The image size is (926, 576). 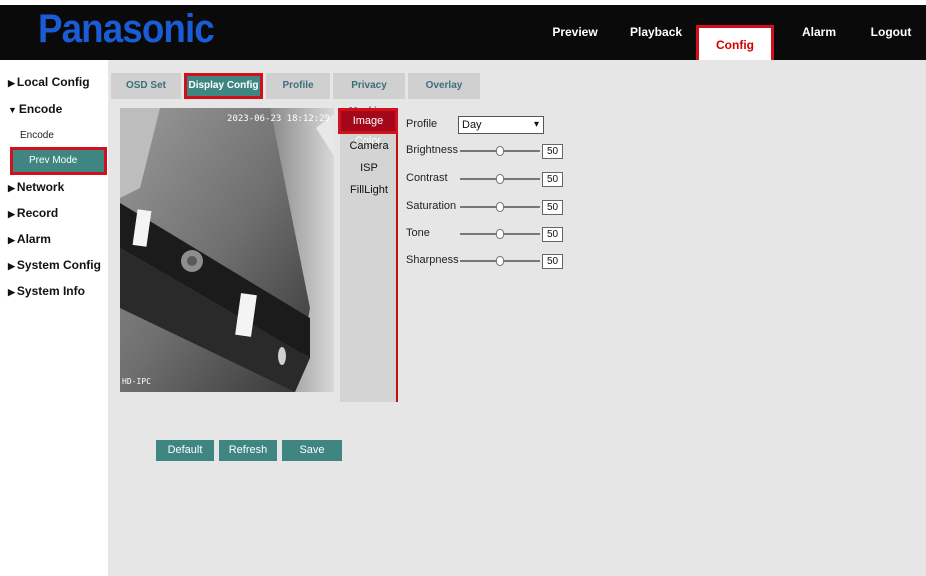 What do you see at coordinates (53, 82) in the screenshot?
I see `sidebar-item-label: Local Config` at bounding box center [53, 82].